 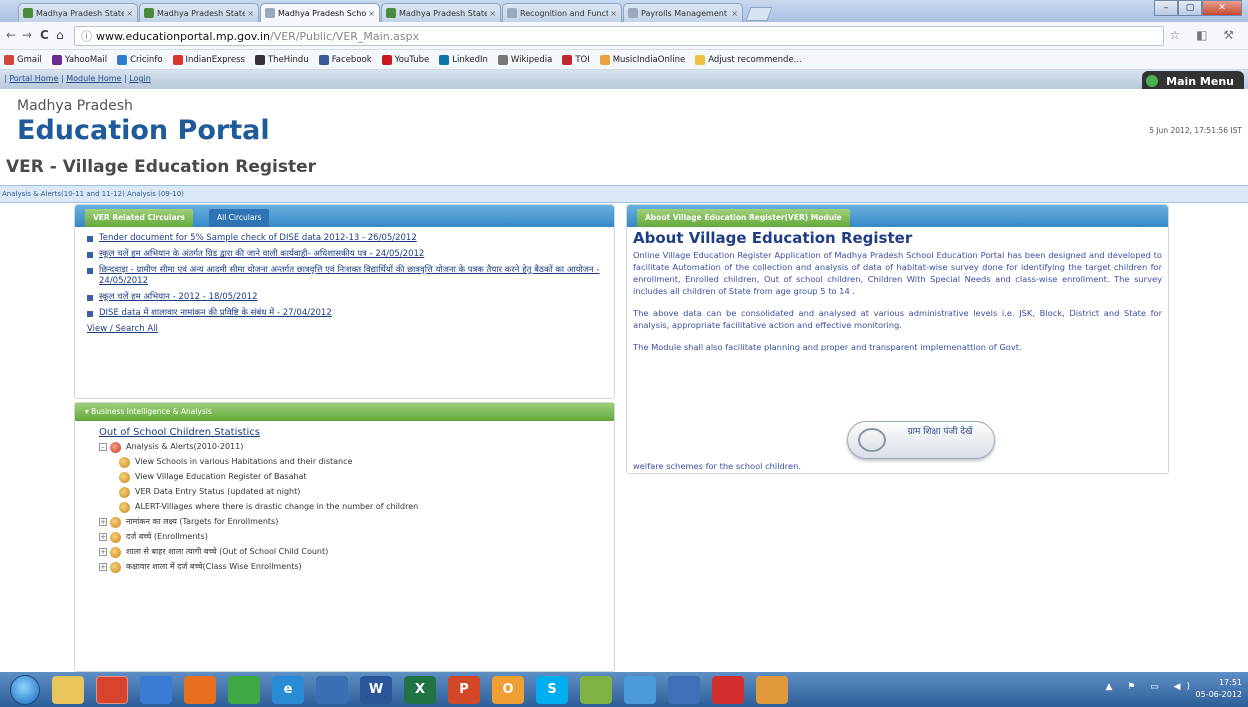 What do you see at coordinates (464, 689) in the screenshot?
I see `powerpoint-icon: P` at bounding box center [464, 689].